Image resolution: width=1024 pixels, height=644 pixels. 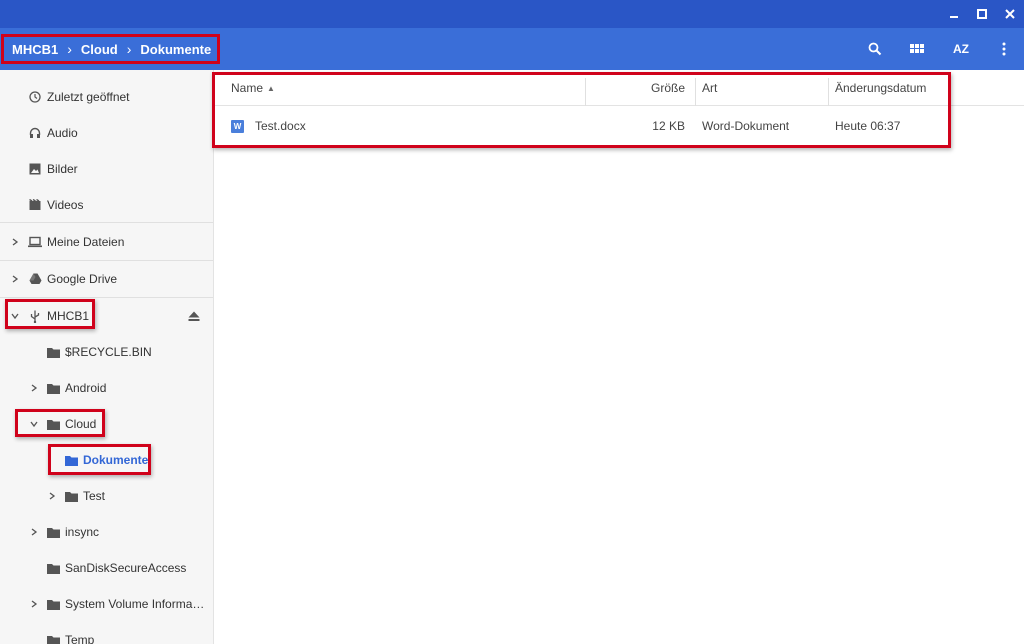 I want to click on more-vert-icon, so click(x=1004, y=49).